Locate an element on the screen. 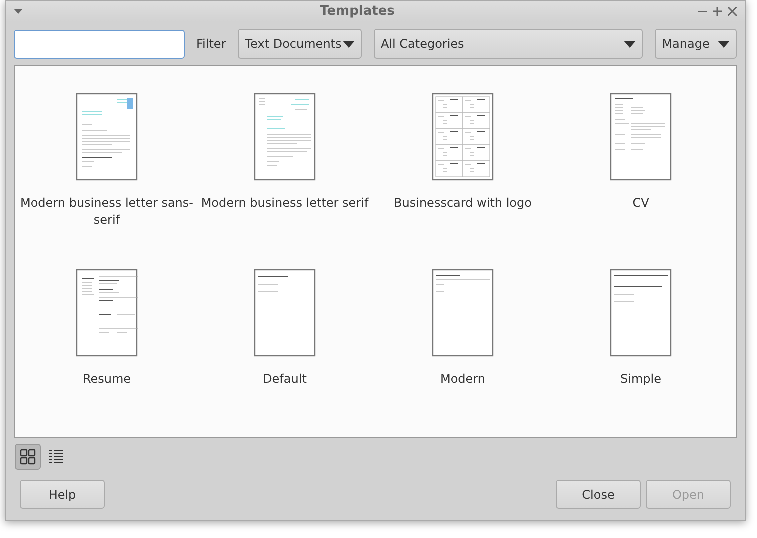 This screenshot has width=757, height=538. template-name: Modern is located at coordinates (463, 379).